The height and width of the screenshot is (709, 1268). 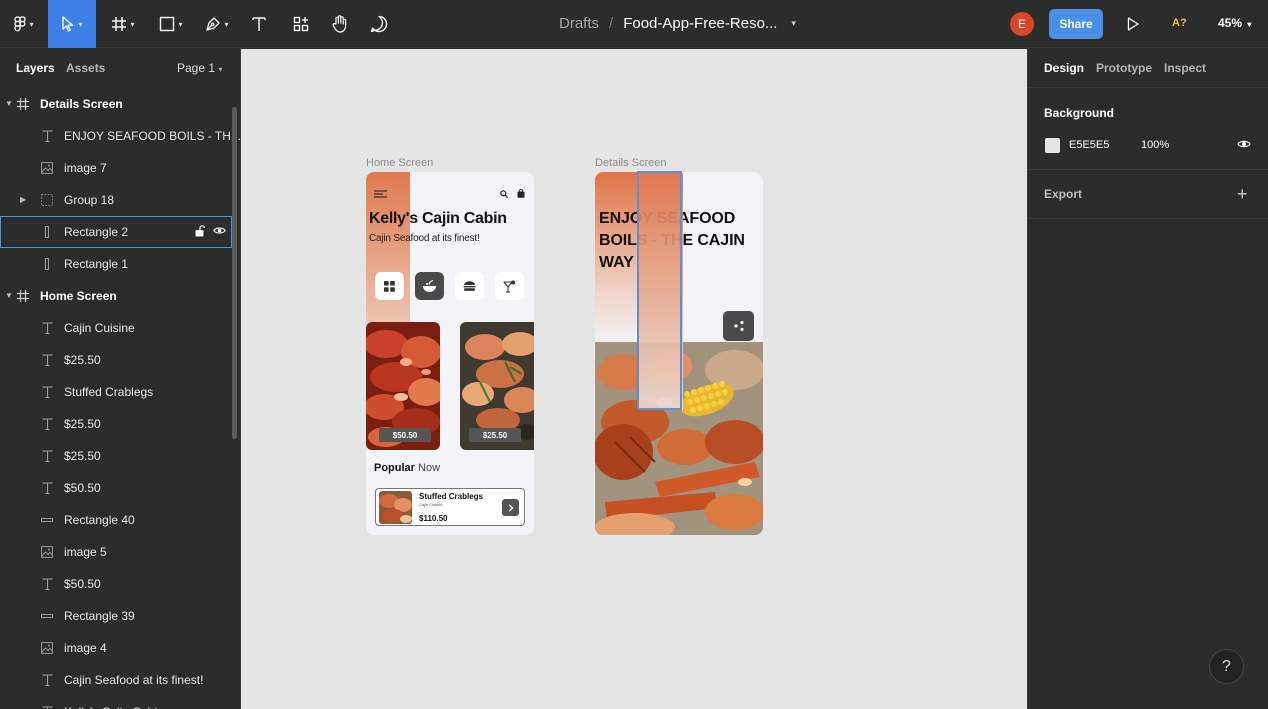 I want to click on popular-item-go-button, so click(x=510, y=507).